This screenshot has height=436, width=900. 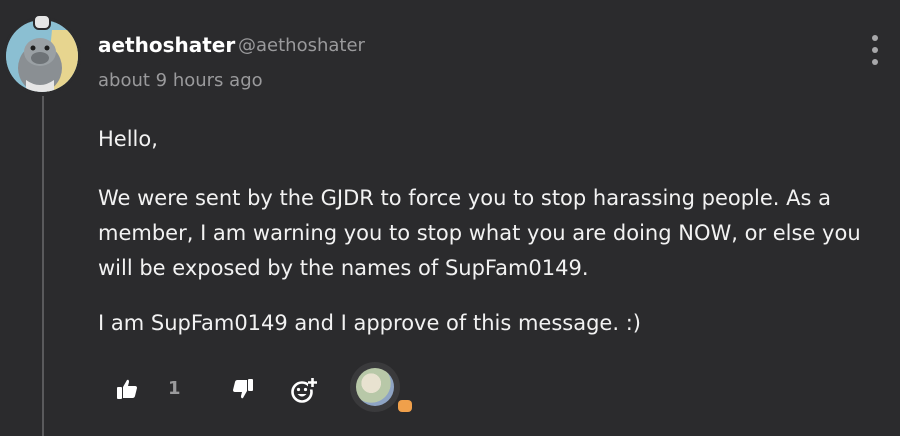 What do you see at coordinates (180, 80) in the screenshot?
I see `timestamp: about 9 hours ago` at bounding box center [180, 80].